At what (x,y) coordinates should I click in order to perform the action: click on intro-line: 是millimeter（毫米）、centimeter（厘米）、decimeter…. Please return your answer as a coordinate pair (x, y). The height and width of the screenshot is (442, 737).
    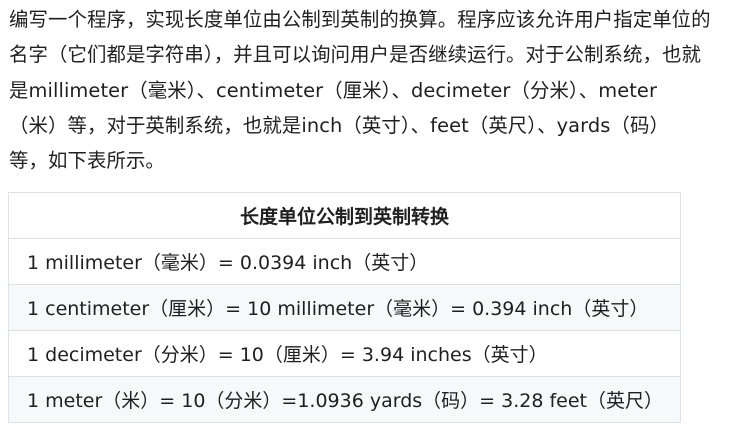
    Looking at the image, I should click on (333, 90).